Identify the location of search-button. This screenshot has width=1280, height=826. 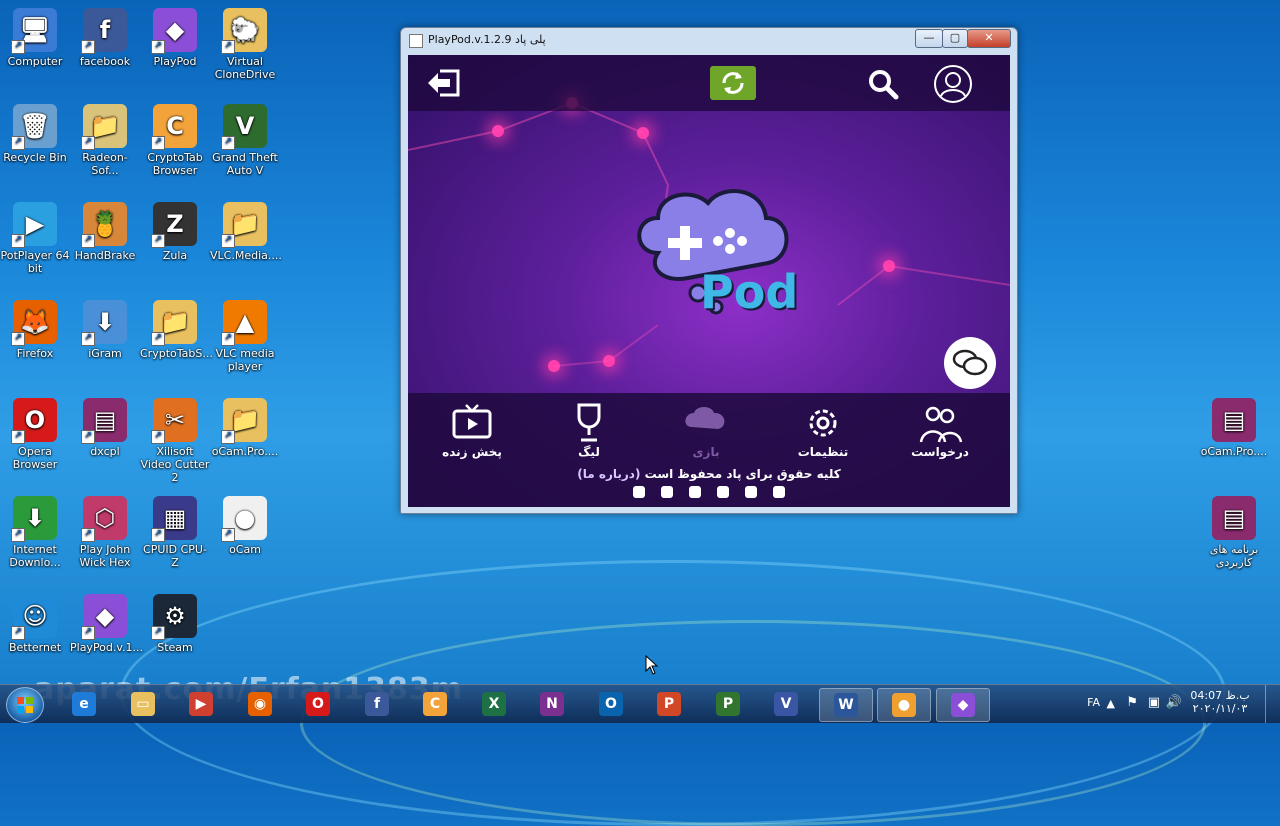
(883, 84).